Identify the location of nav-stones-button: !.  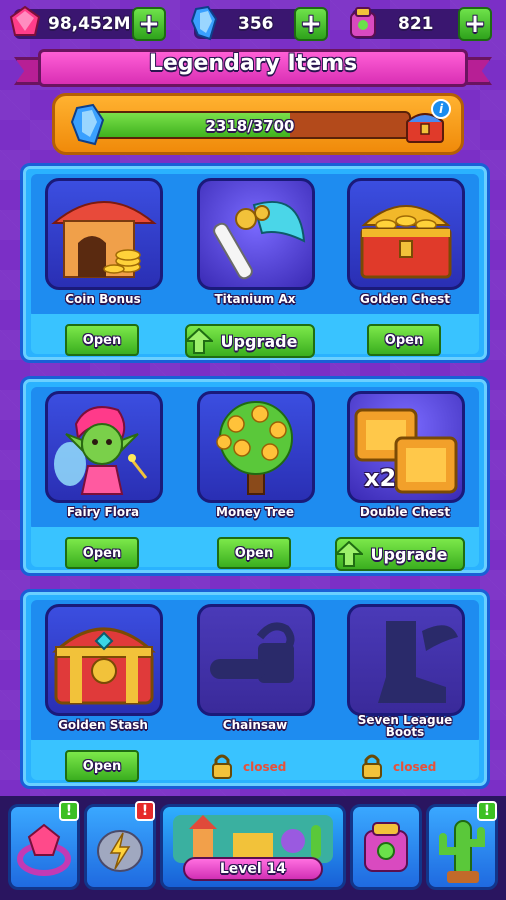
(120, 845).